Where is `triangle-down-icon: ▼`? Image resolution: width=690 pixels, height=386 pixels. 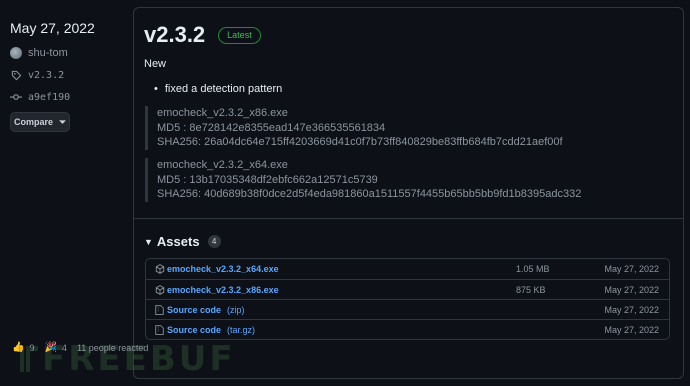 triangle-down-icon: ▼ is located at coordinates (148, 241).